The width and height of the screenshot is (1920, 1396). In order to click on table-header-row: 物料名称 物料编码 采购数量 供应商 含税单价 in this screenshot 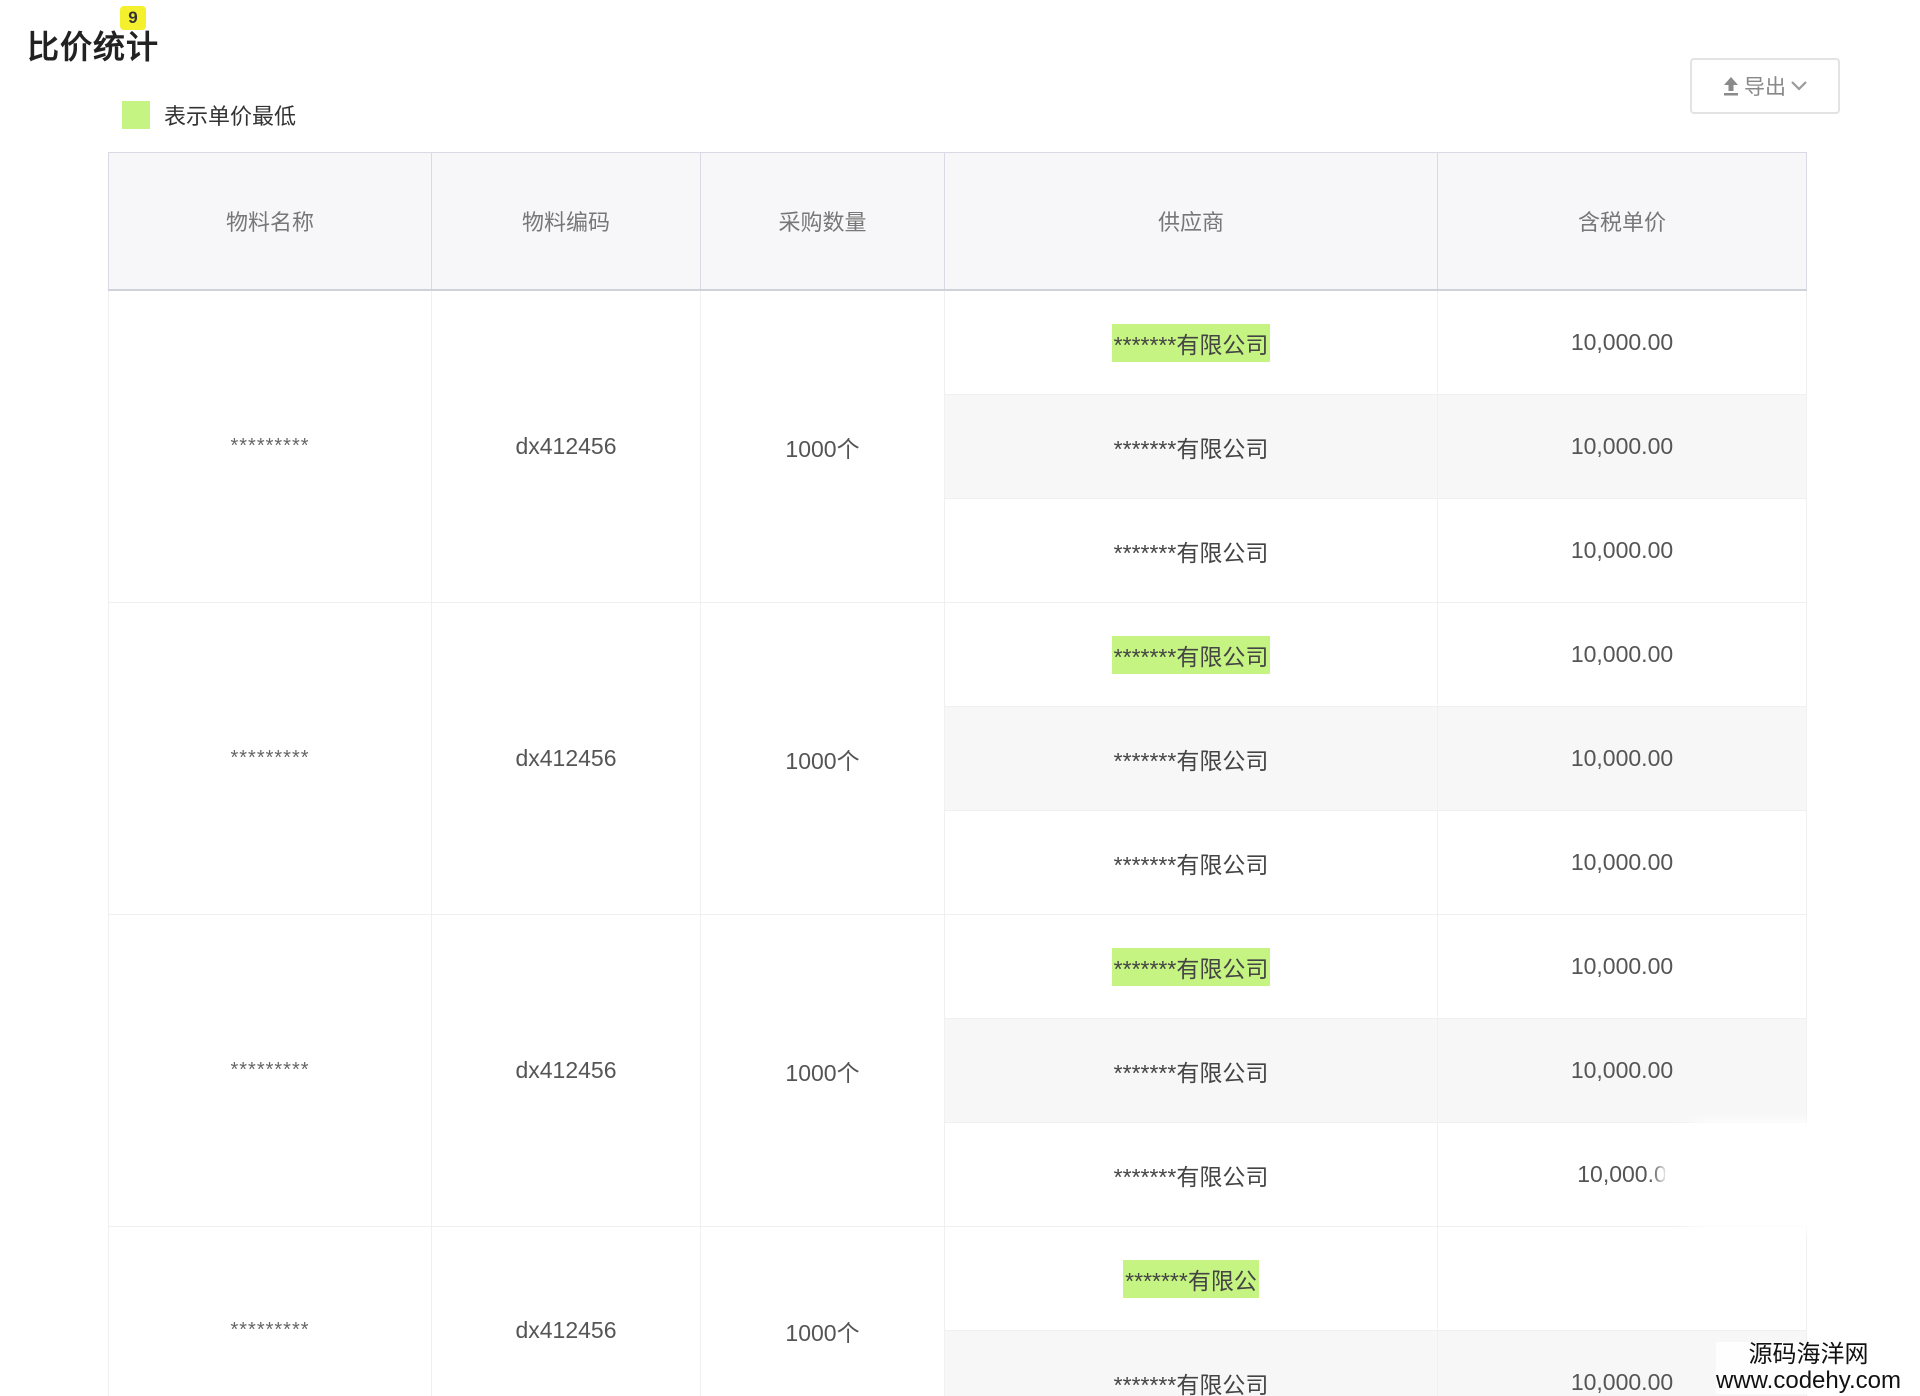, I will do `click(957, 221)`.